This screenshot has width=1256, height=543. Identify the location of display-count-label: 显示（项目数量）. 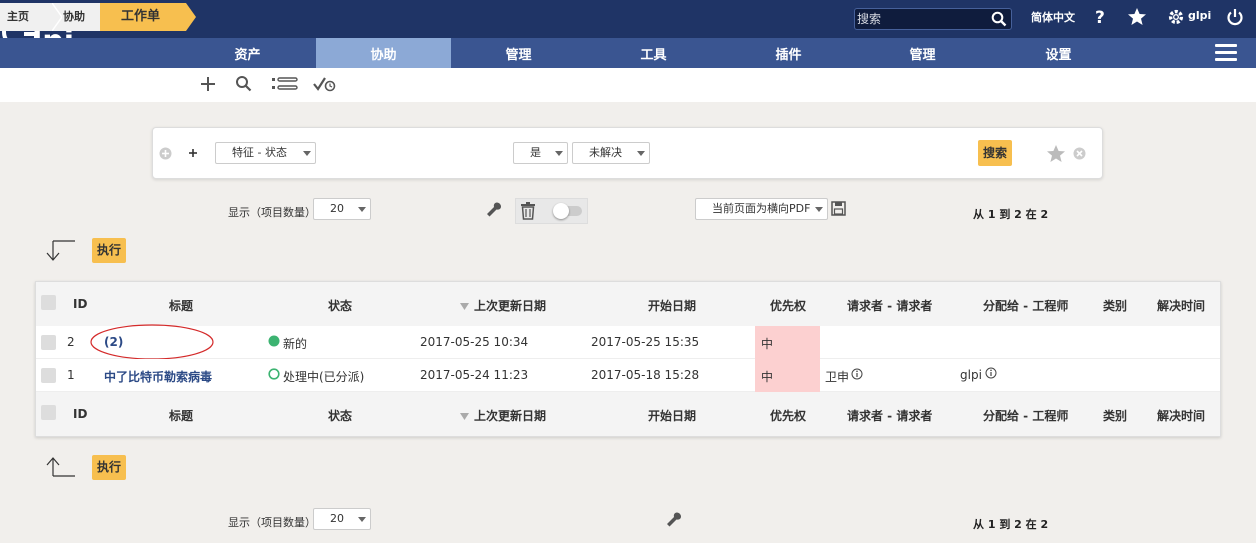
(272, 522).